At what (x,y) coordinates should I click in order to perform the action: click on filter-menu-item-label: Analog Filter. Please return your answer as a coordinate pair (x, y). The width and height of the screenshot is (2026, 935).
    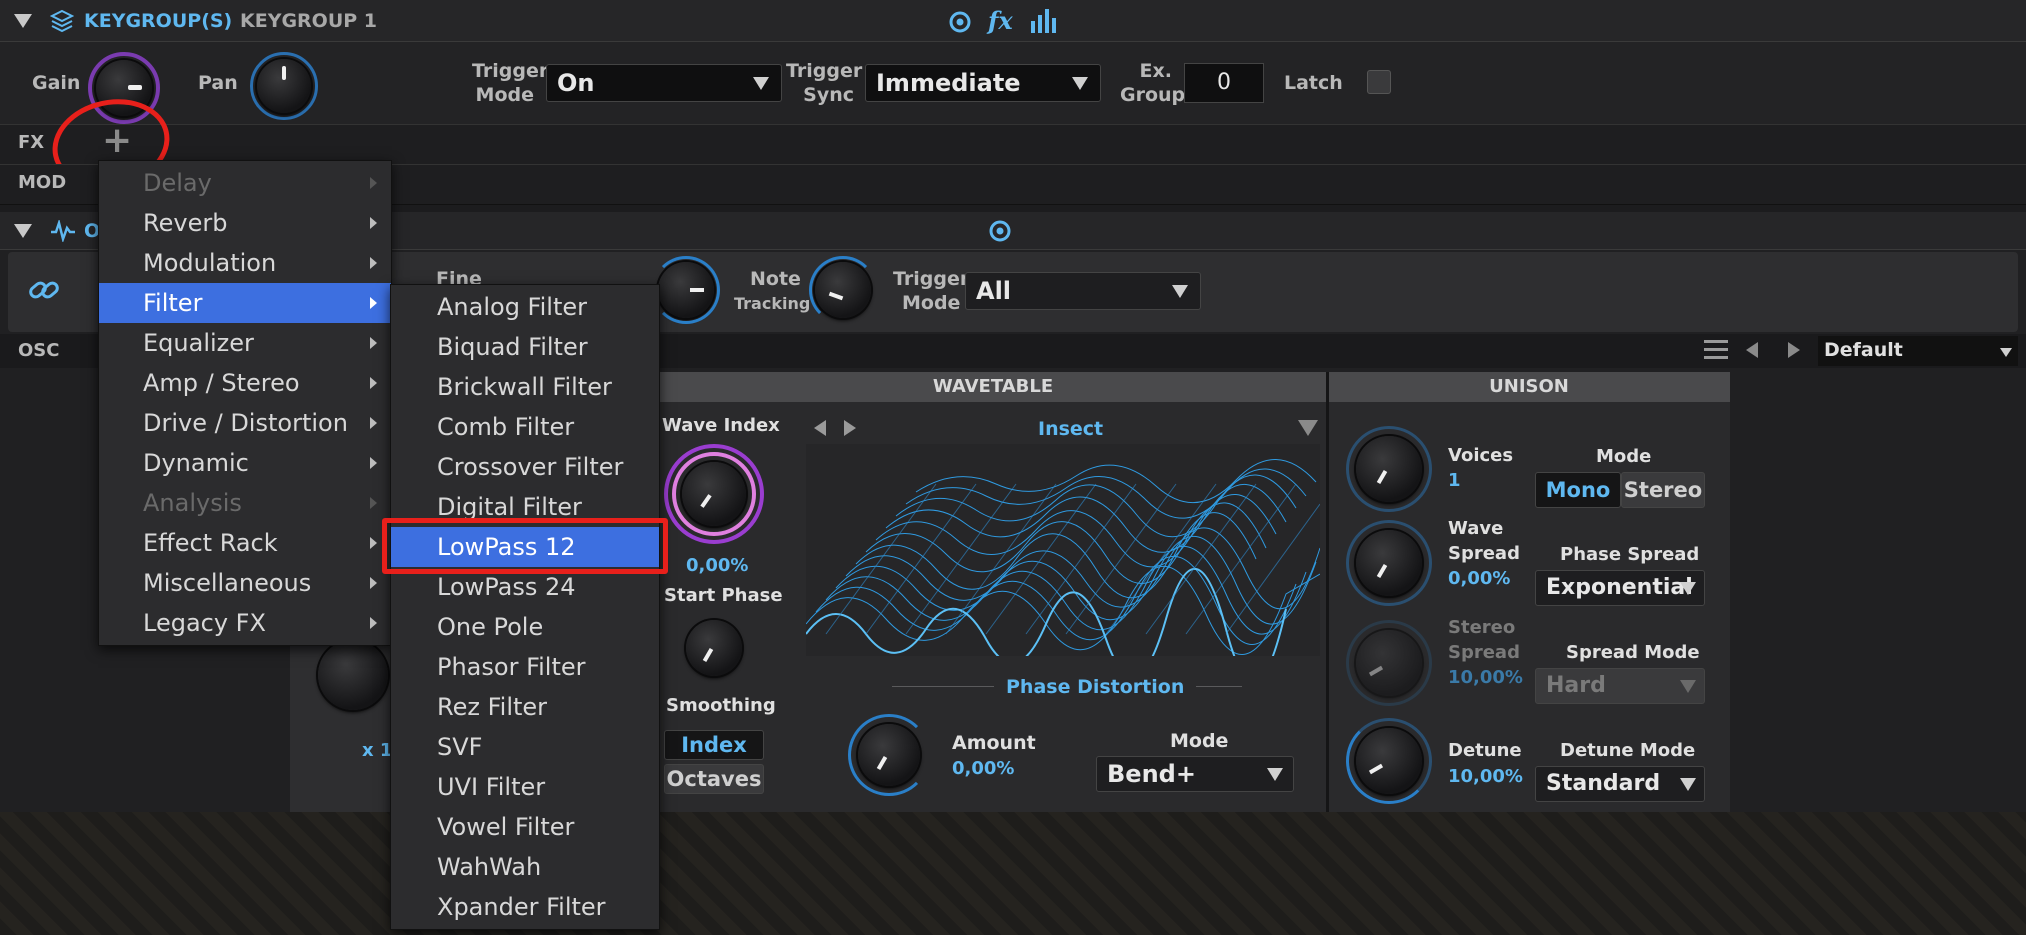
    Looking at the image, I should click on (512, 307).